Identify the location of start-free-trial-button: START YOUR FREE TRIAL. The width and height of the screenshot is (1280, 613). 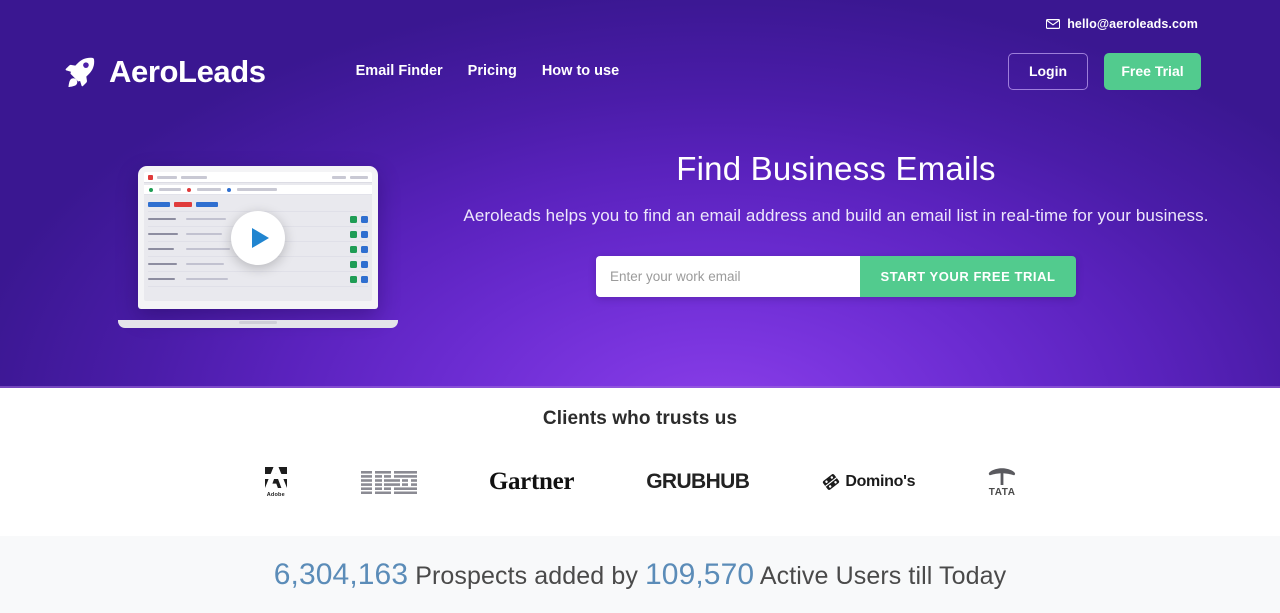
(968, 276).